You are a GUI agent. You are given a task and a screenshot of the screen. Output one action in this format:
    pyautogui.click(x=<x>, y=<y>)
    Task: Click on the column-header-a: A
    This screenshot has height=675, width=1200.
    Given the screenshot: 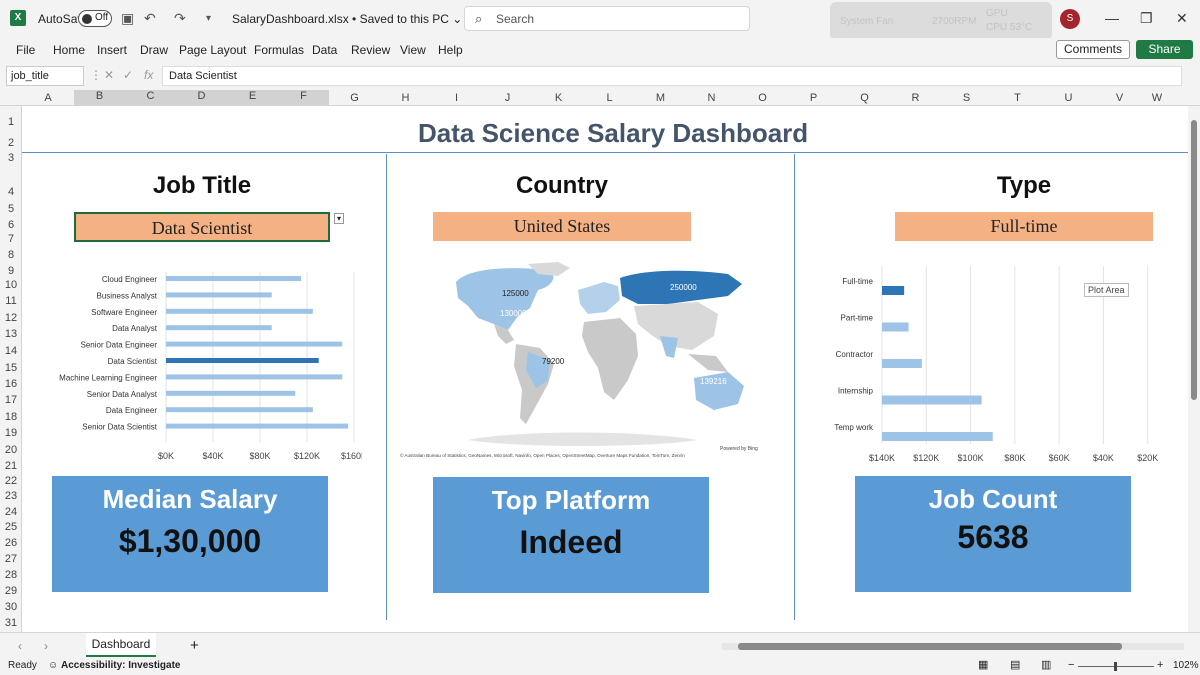 What is the action you would take?
    pyautogui.click(x=48, y=98)
    